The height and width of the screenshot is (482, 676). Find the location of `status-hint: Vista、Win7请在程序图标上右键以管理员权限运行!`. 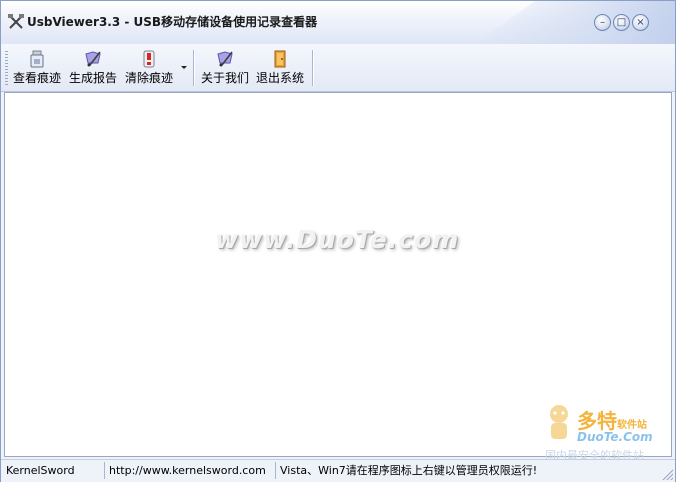

status-hint: Vista、Win7请在程序图标上右键以管理员权限运行! is located at coordinates (409, 470).